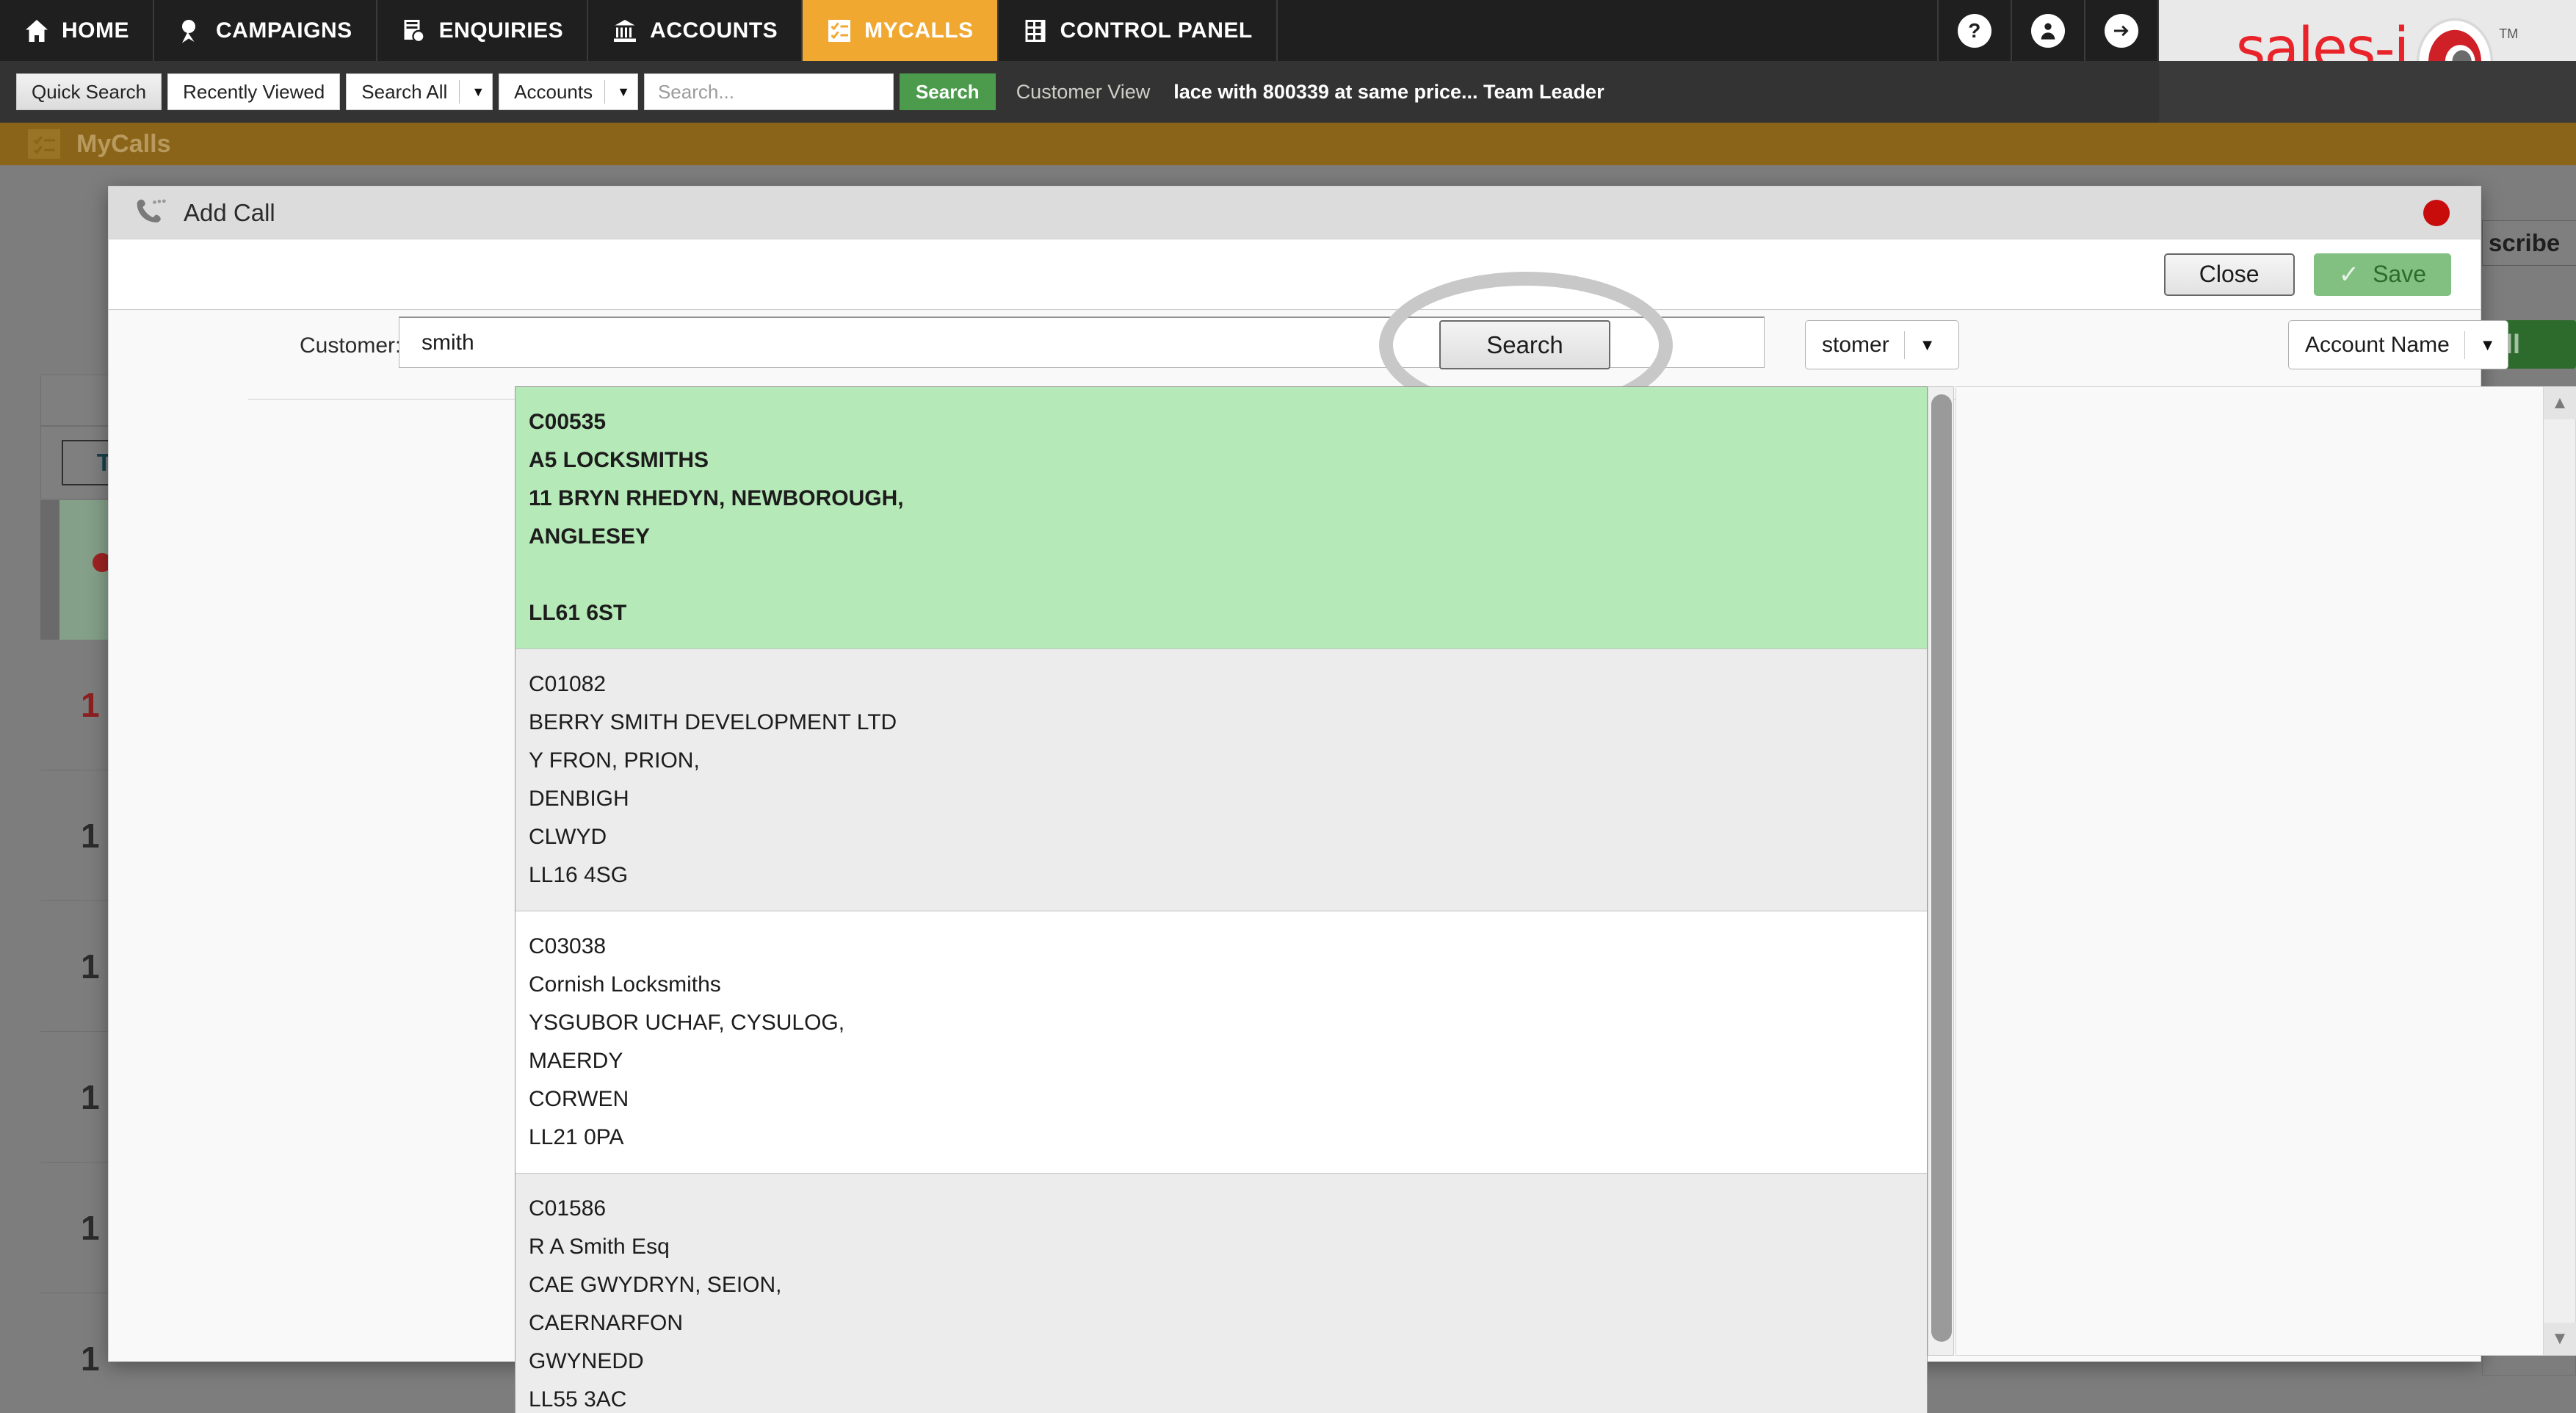 Image resolution: width=2576 pixels, height=1413 pixels. I want to click on result-postcode: LL55 3AC, so click(578, 1399).